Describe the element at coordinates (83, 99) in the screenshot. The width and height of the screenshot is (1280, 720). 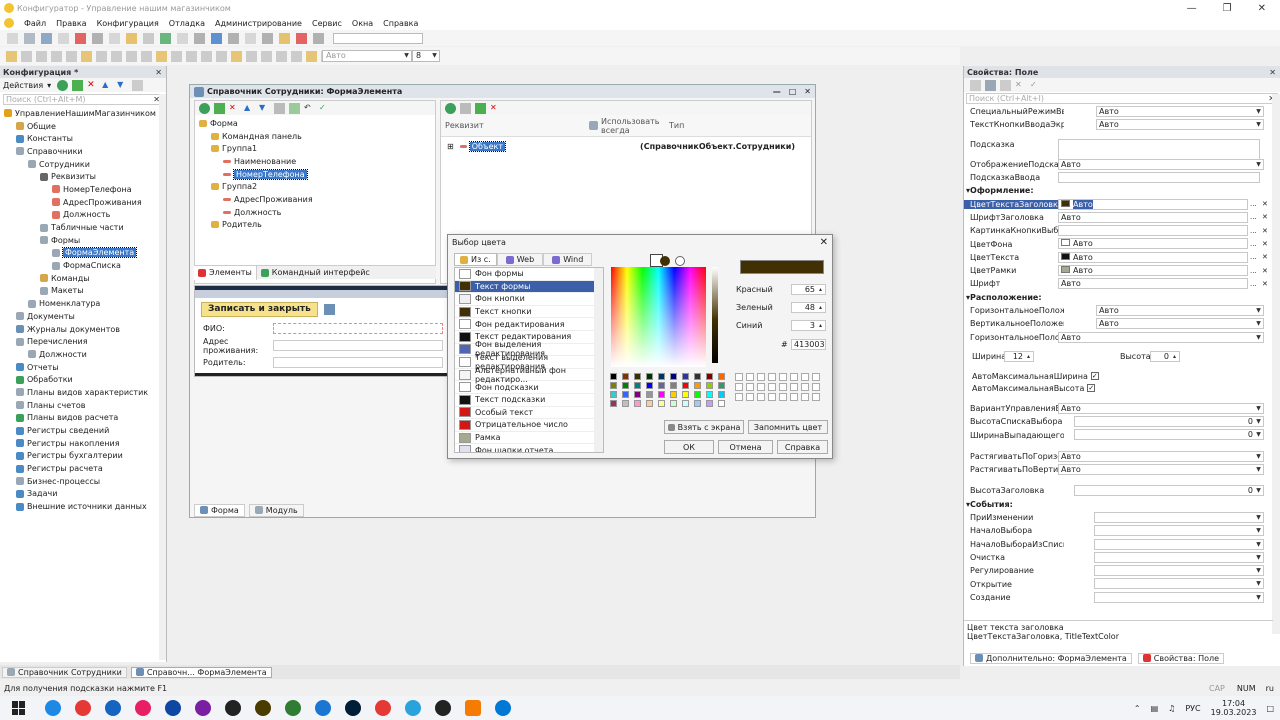
I see `config-search-input: Поиск (Ctrl+Alt+M) ✕` at that location.